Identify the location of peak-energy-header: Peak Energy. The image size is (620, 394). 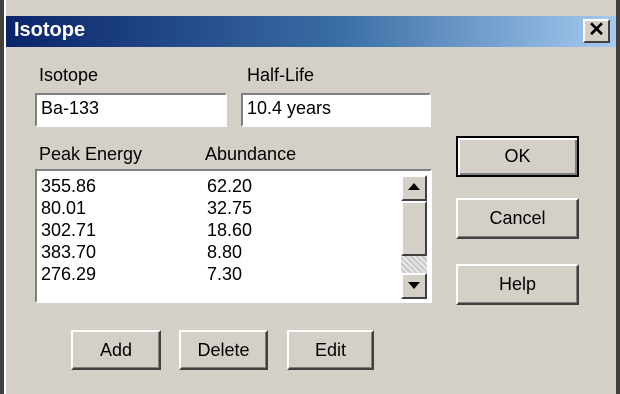
(91, 154).